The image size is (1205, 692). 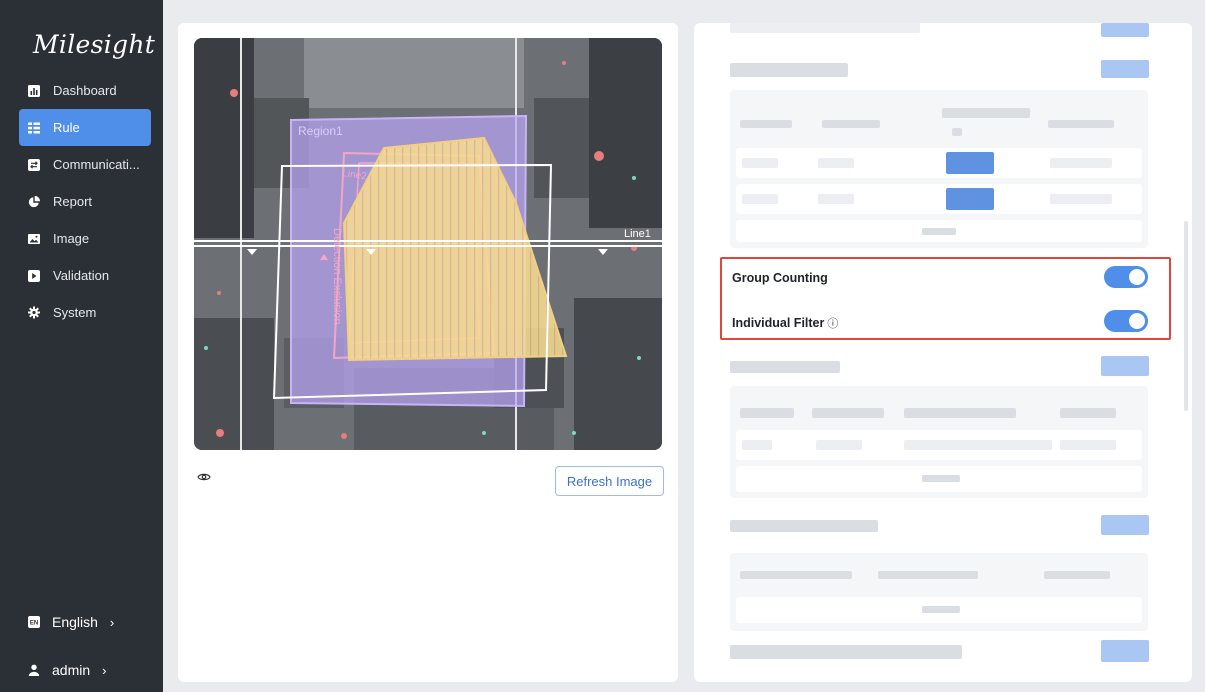 What do you see at coordinates (637, 234) in the screenshot?
I see `line1-label: Line1` at bounding box center [637, 234].